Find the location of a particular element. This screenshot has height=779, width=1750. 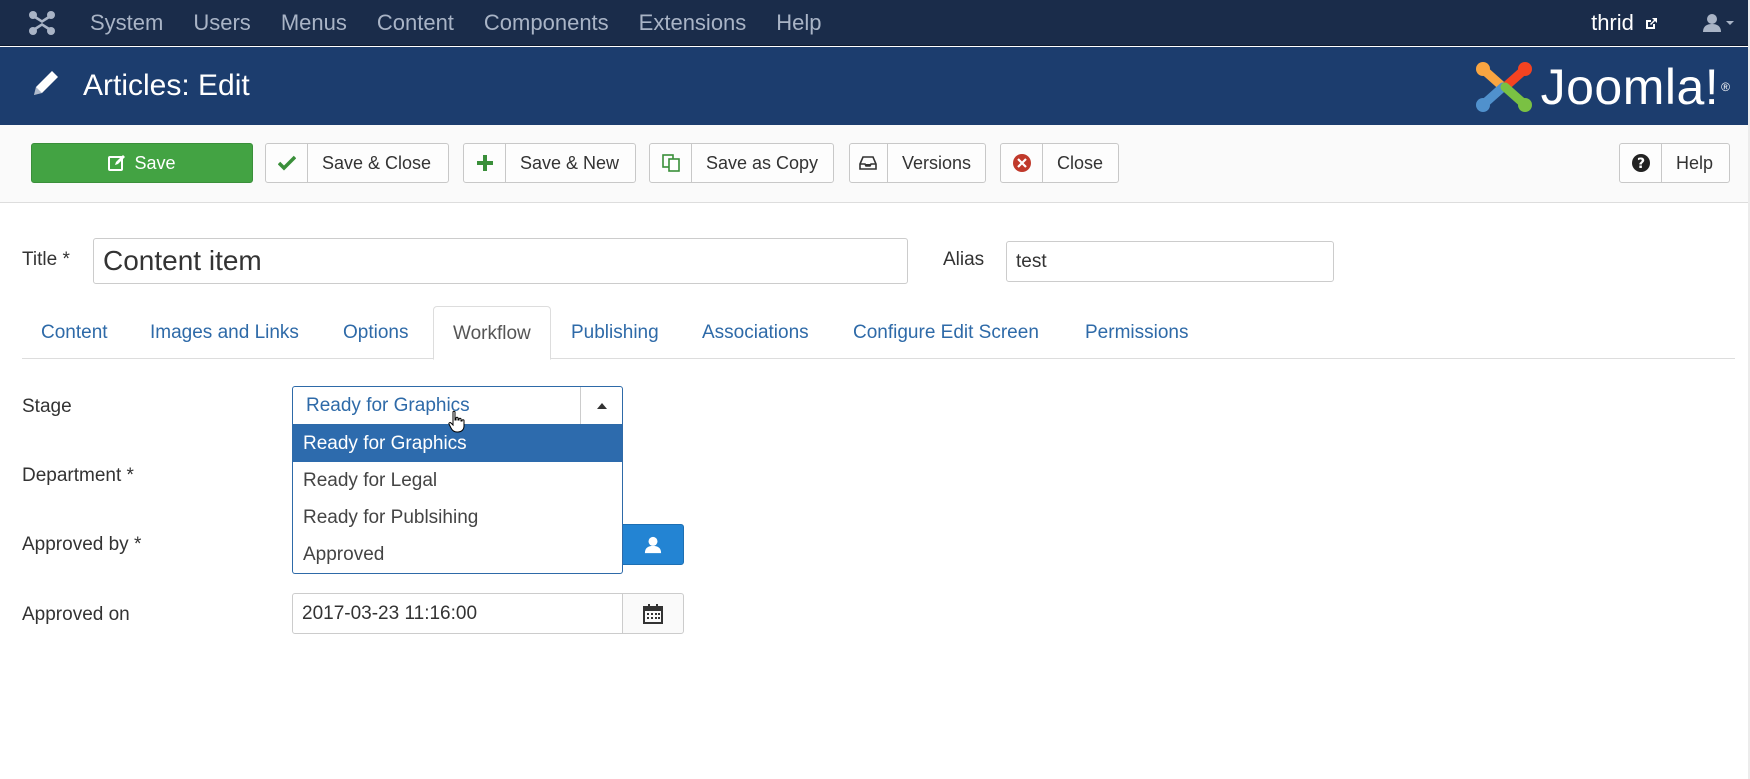

tab-options: Options is located at coordinates (375, 332).